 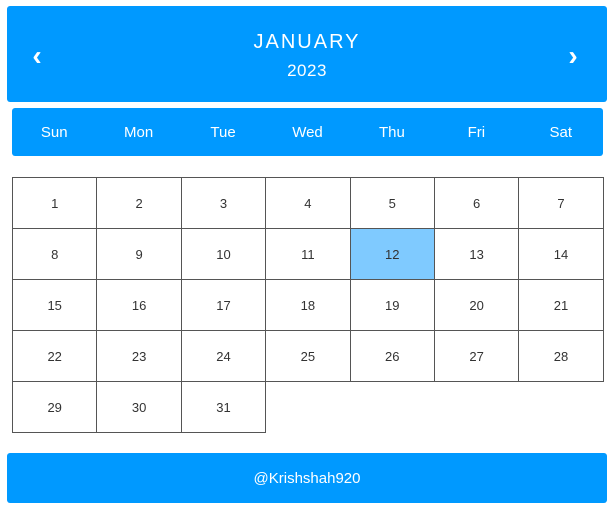 What do you see at coordinates (54, 132) in the screenshot?
I see `weekday-label: Sun` at bounding box center [54, 132].